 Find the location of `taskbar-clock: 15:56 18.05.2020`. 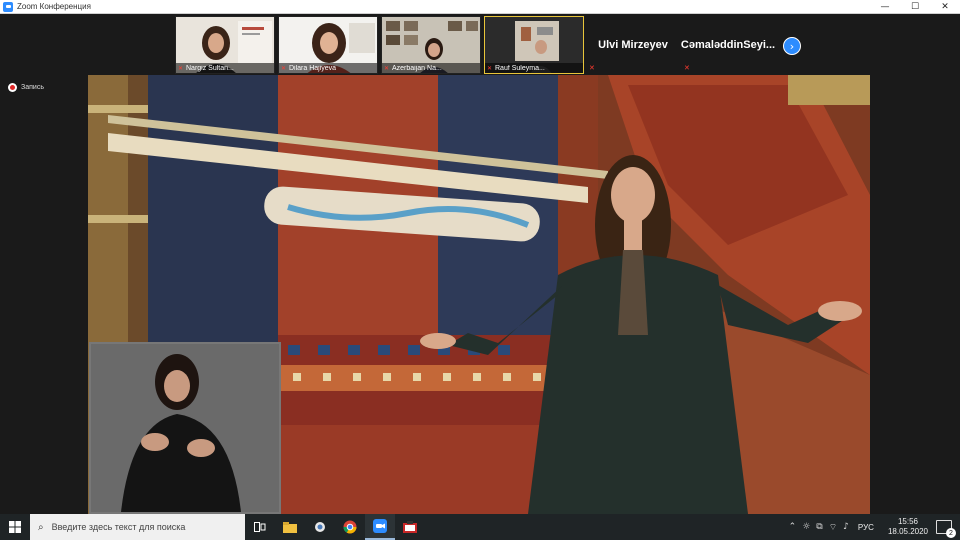

taskbar-clock: 15:56 18.05.2020 is located at coordinates (908, 527).